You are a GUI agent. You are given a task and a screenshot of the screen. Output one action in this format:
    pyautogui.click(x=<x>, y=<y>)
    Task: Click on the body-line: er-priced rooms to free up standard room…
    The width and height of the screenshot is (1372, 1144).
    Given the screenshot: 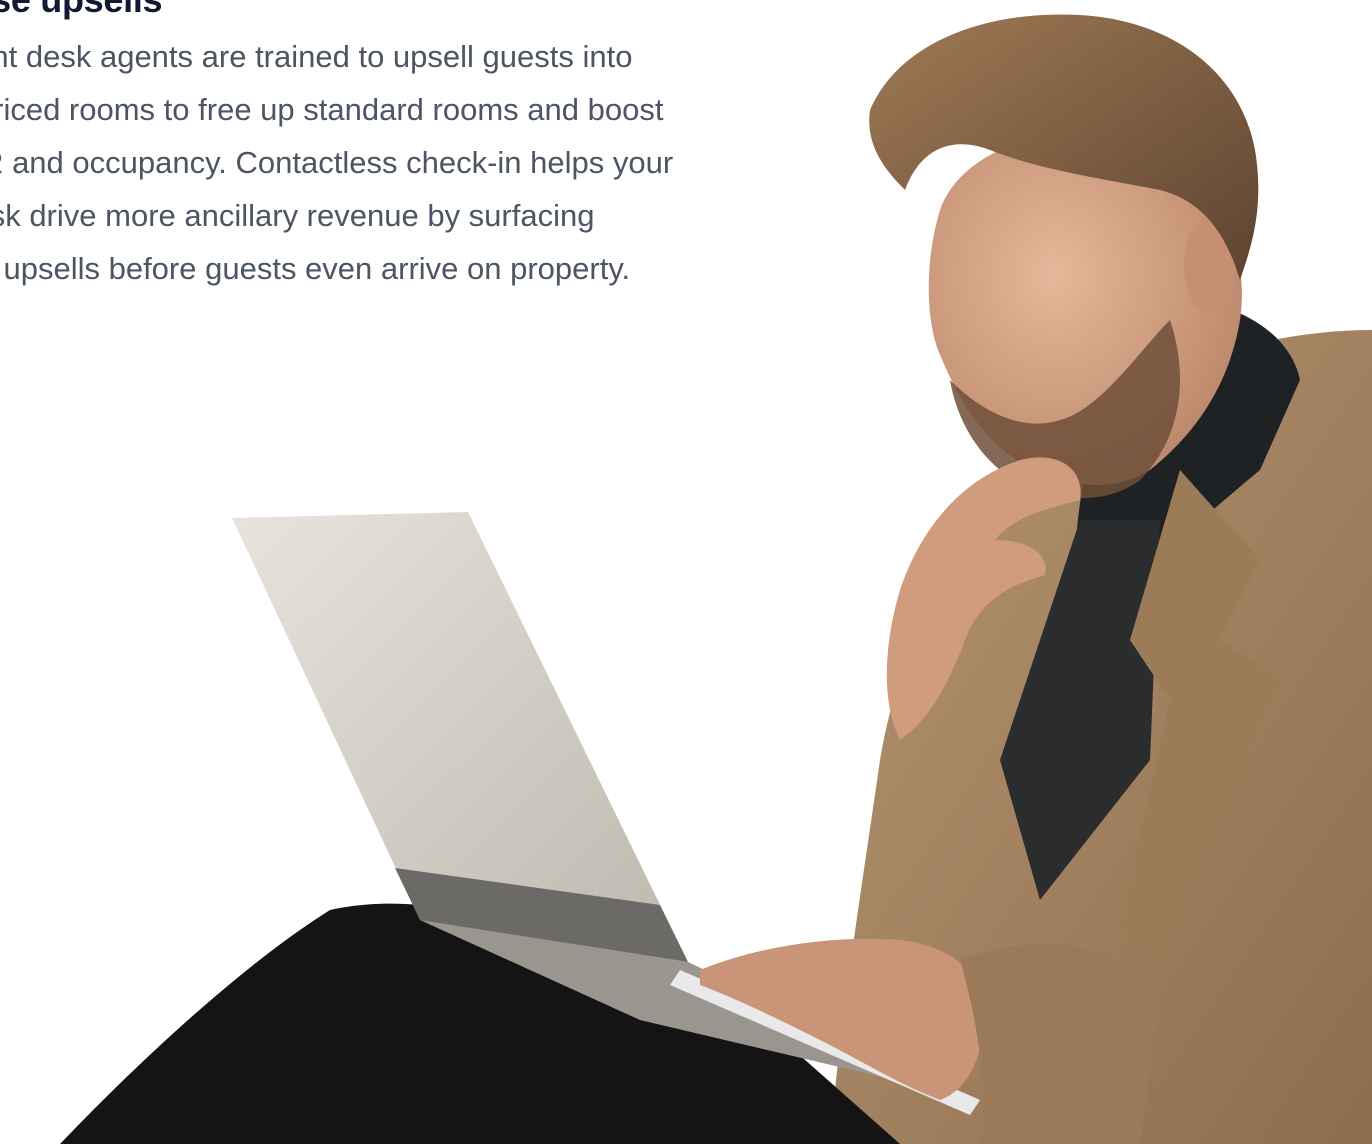 What is the action you would take?
    pyautogui.click(x=332, y=109)
    